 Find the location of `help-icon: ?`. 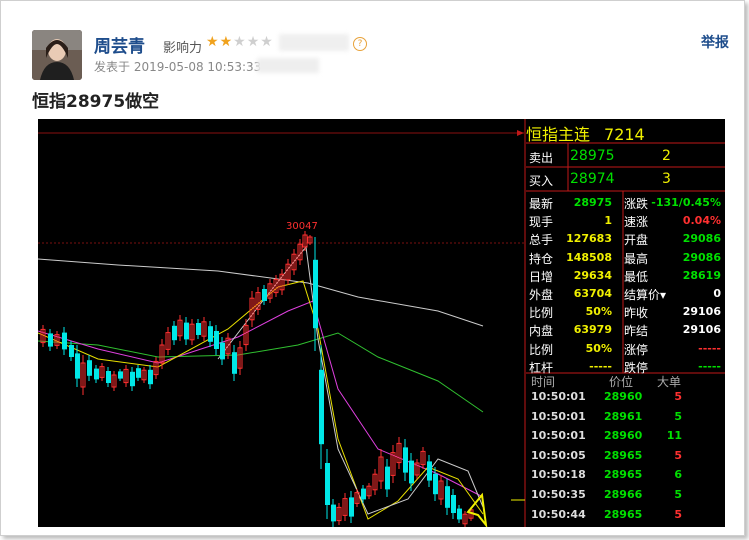

help-icon: ? is located at coordinates (360, 44).